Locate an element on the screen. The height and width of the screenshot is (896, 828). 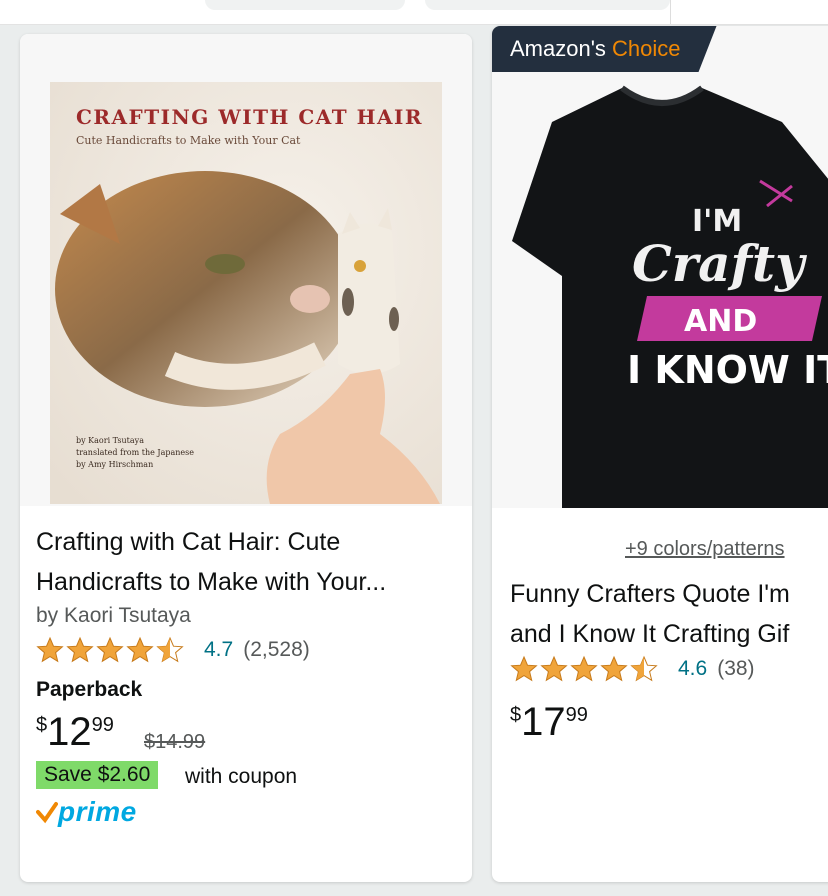
cover-translator-credit: by Amy Hirschman is located at coordinates (114, 464).